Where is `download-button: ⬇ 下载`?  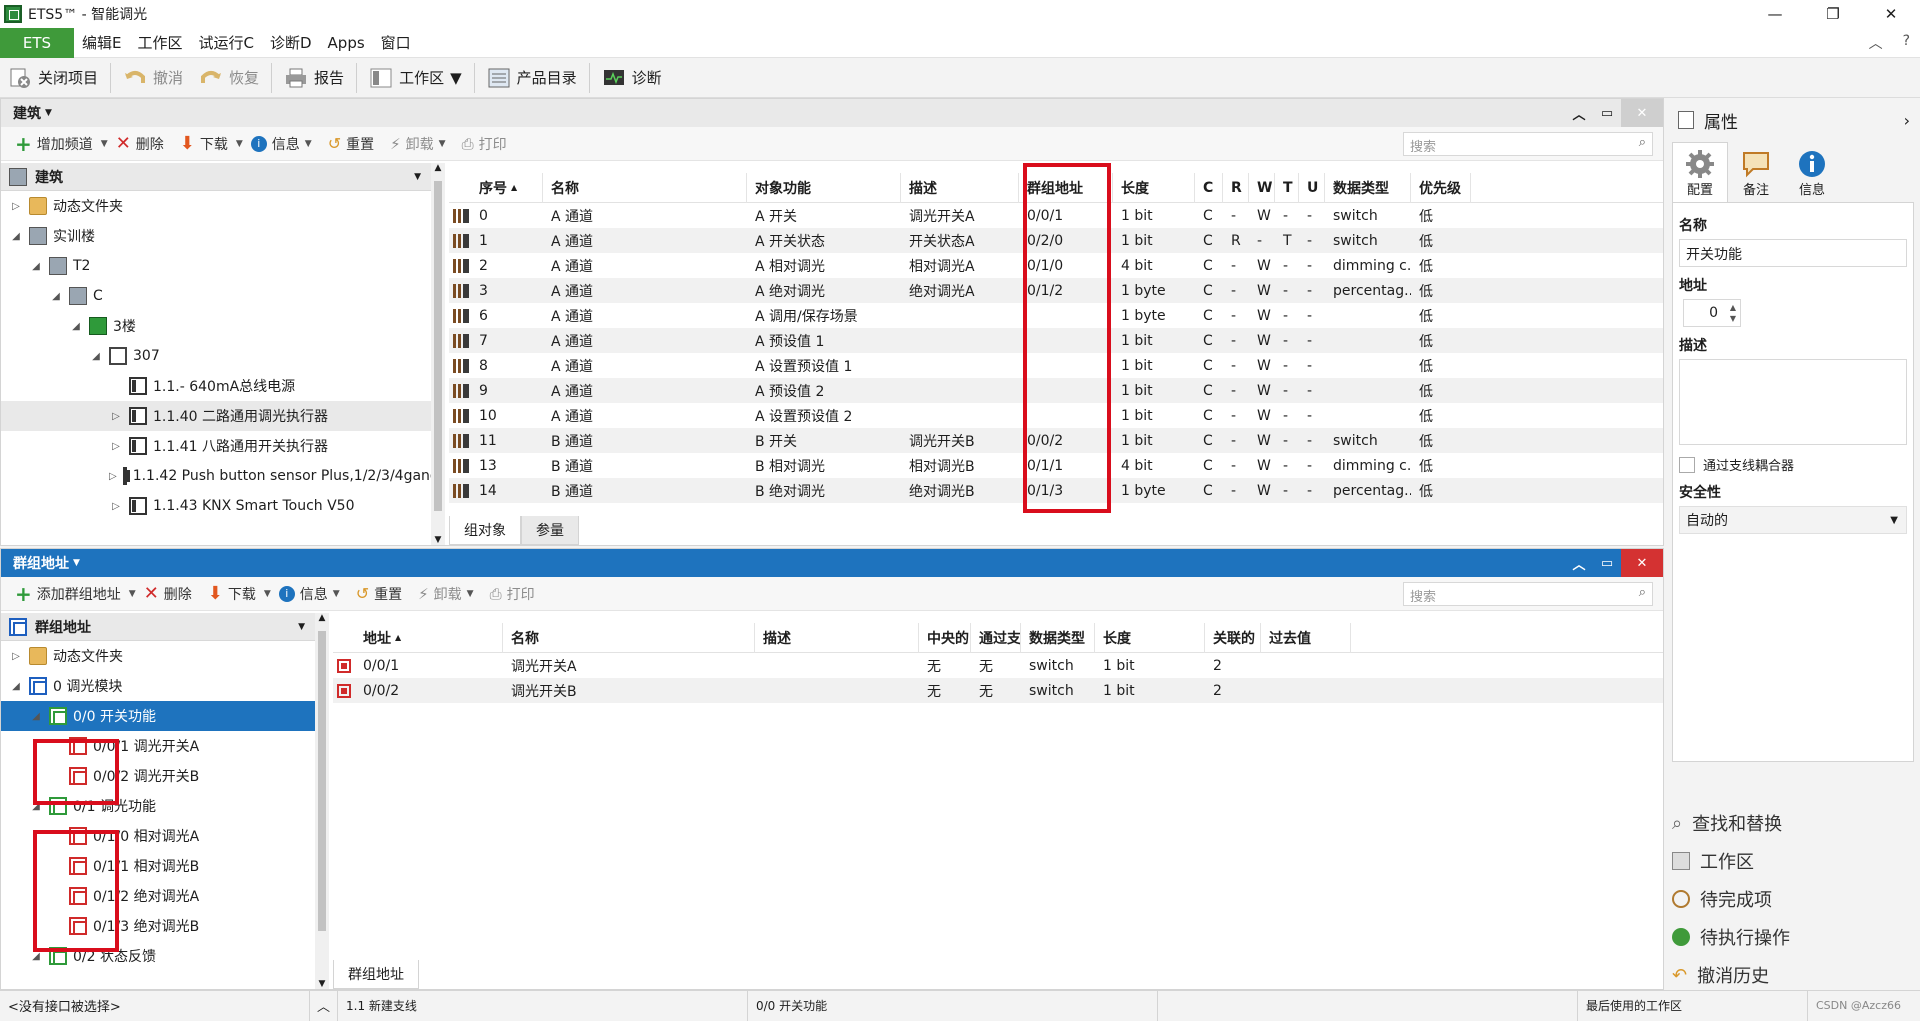
download-button: ⬇ 下载 is located at coordinates (204, 143).